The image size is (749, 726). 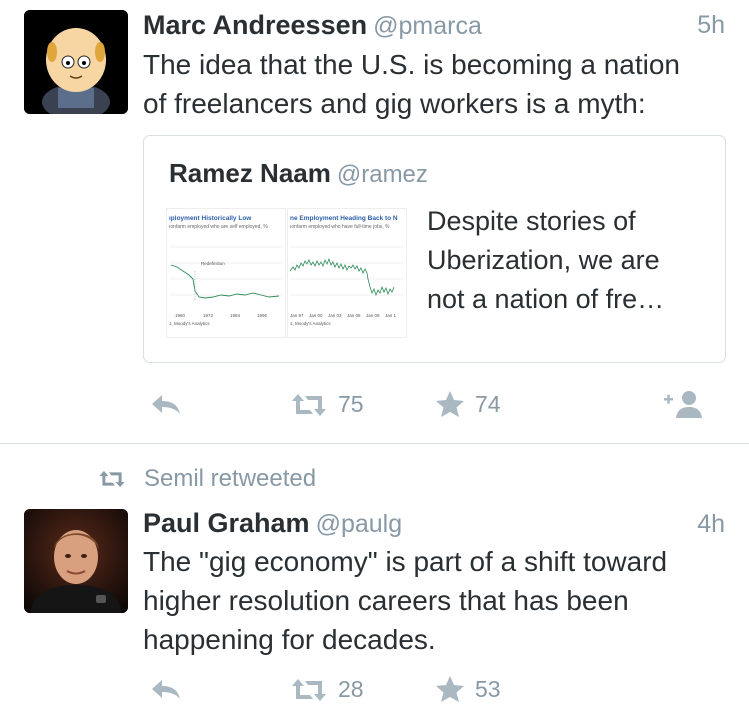 What do you see at coordinates (230, 478) in the screenshot?
I see `retweet-context-label: Semil retweeted` at bounding box center [230, 478].